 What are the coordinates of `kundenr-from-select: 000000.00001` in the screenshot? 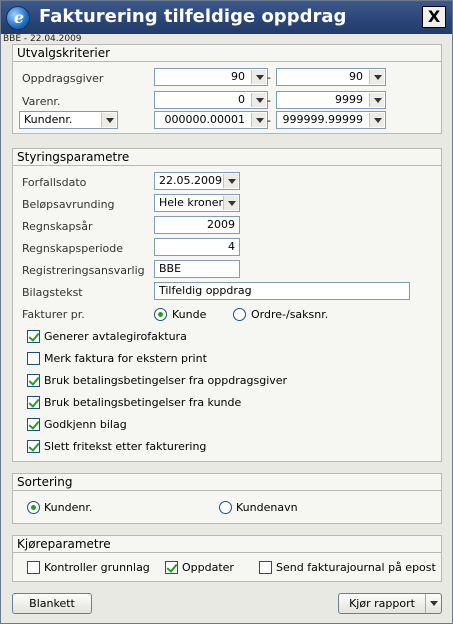 It's located at (211, 120).